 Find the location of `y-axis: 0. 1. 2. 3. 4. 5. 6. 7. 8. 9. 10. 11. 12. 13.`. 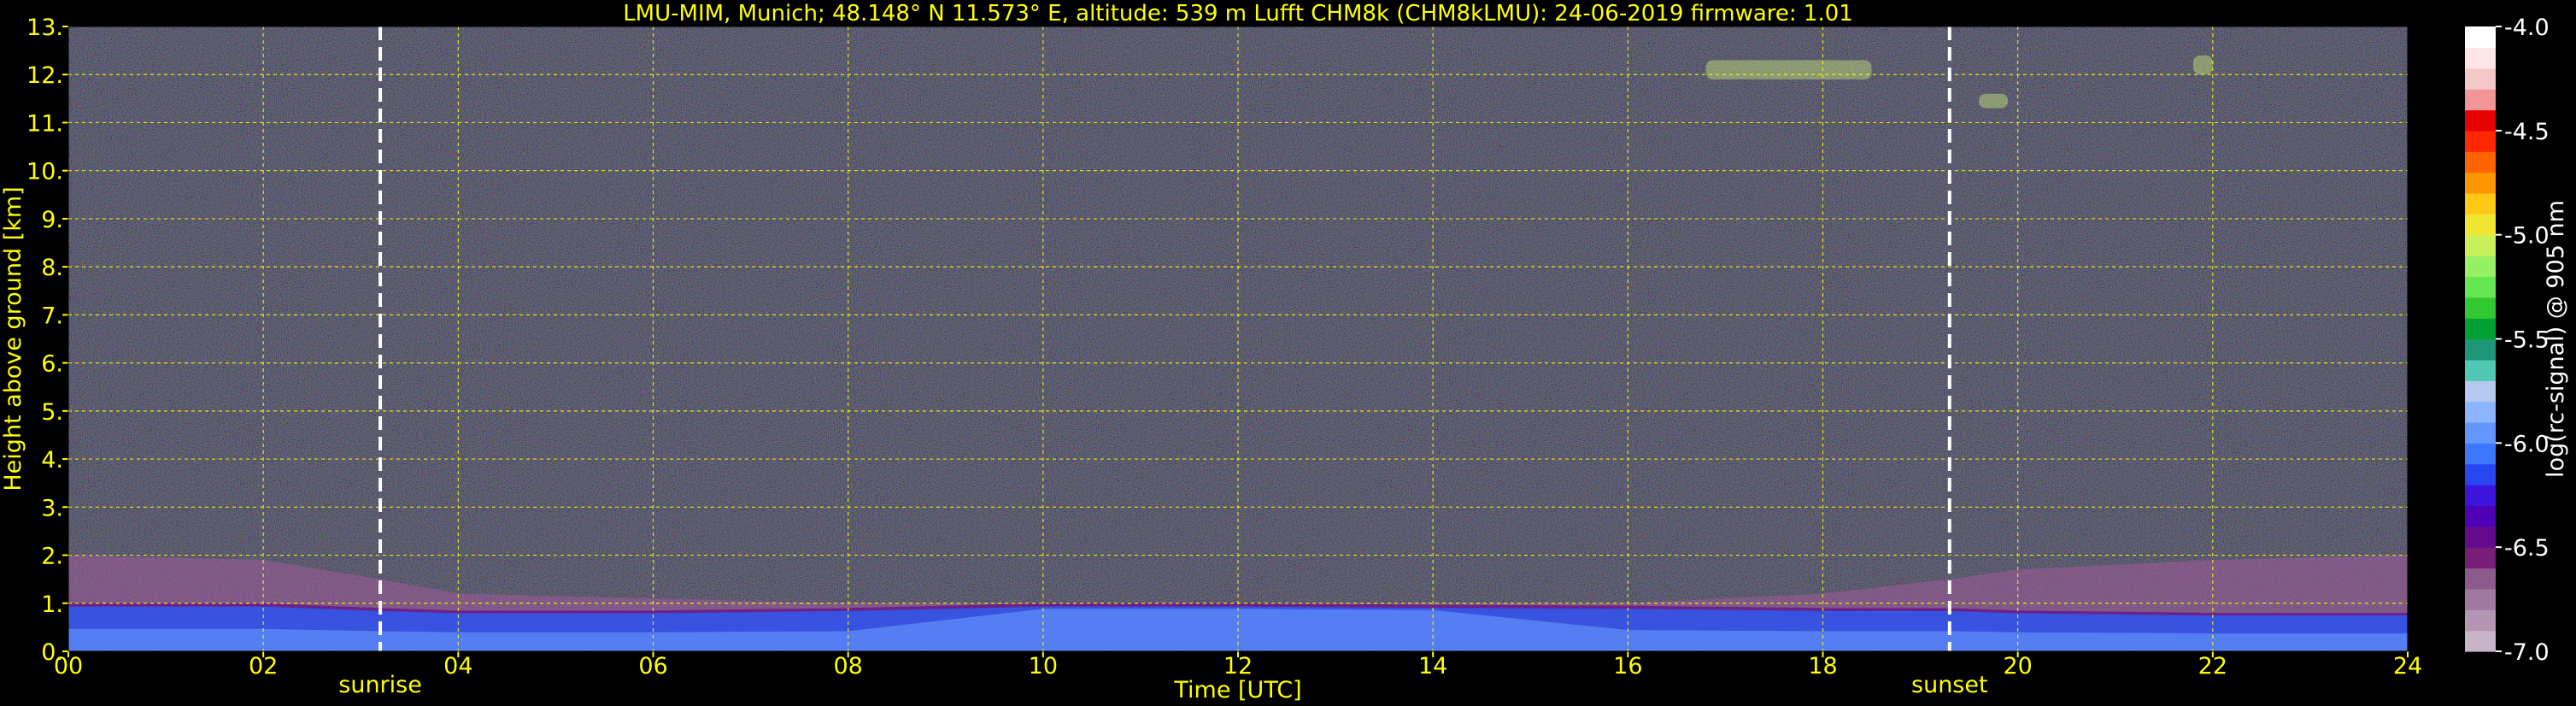

y-axis: 0. 1. 2. 3. 4. 5. 6. 7. 8. 9. 10. 11. 12. 13. is located at coordinates (47, 340).